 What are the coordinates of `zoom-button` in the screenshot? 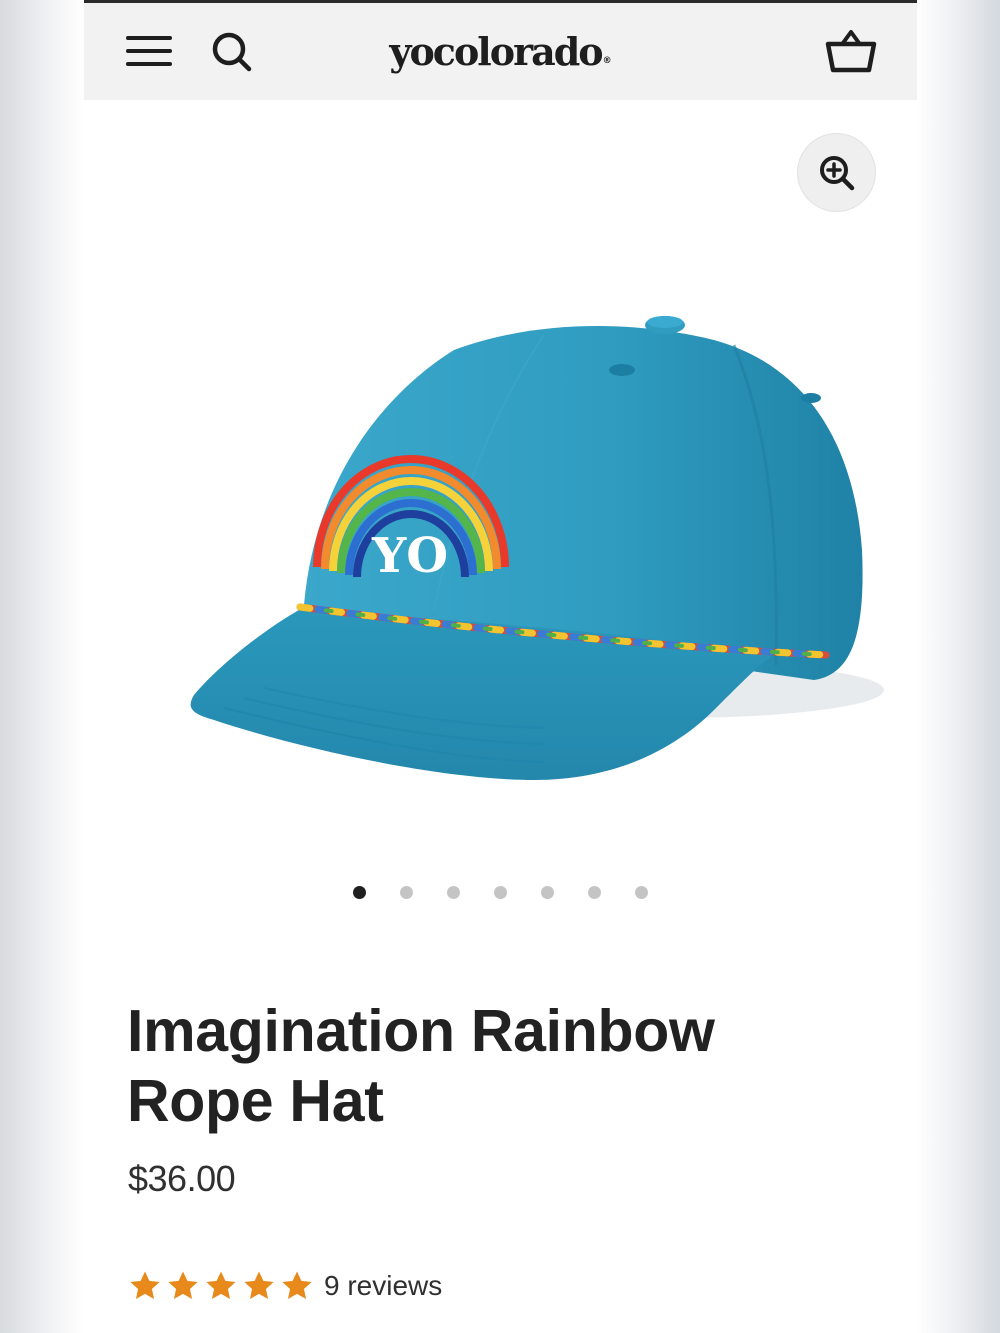 It's located at (836, 172).